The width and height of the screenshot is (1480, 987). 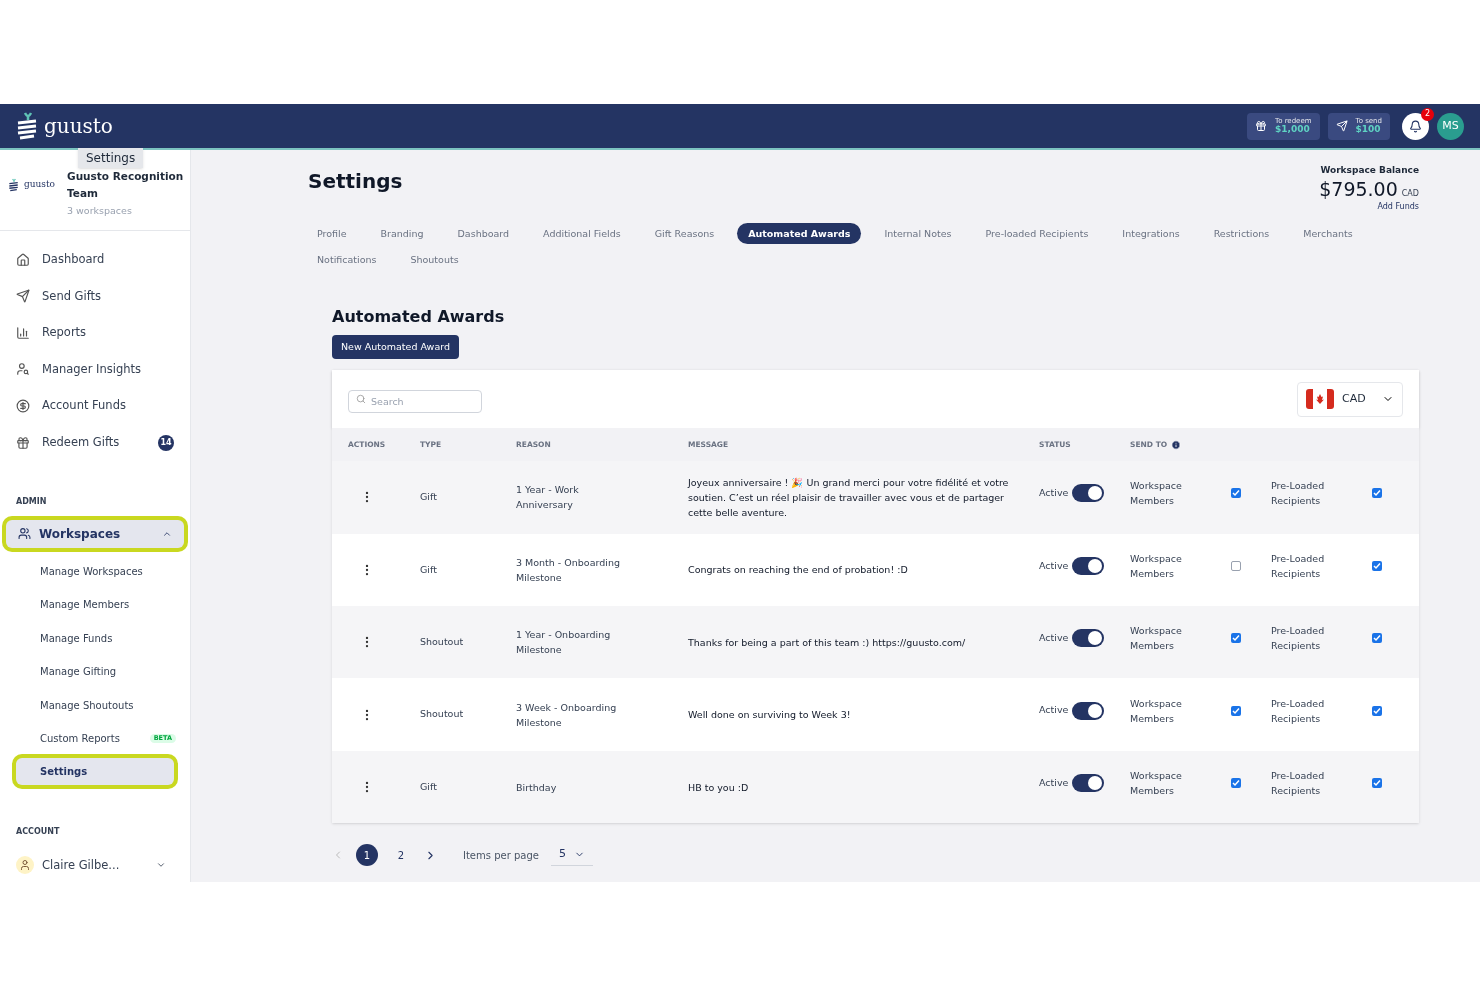 What do you see at coordinates (25, 865) in the screenshot?
I see `avatar-icon` at bounding box center [25, 865].